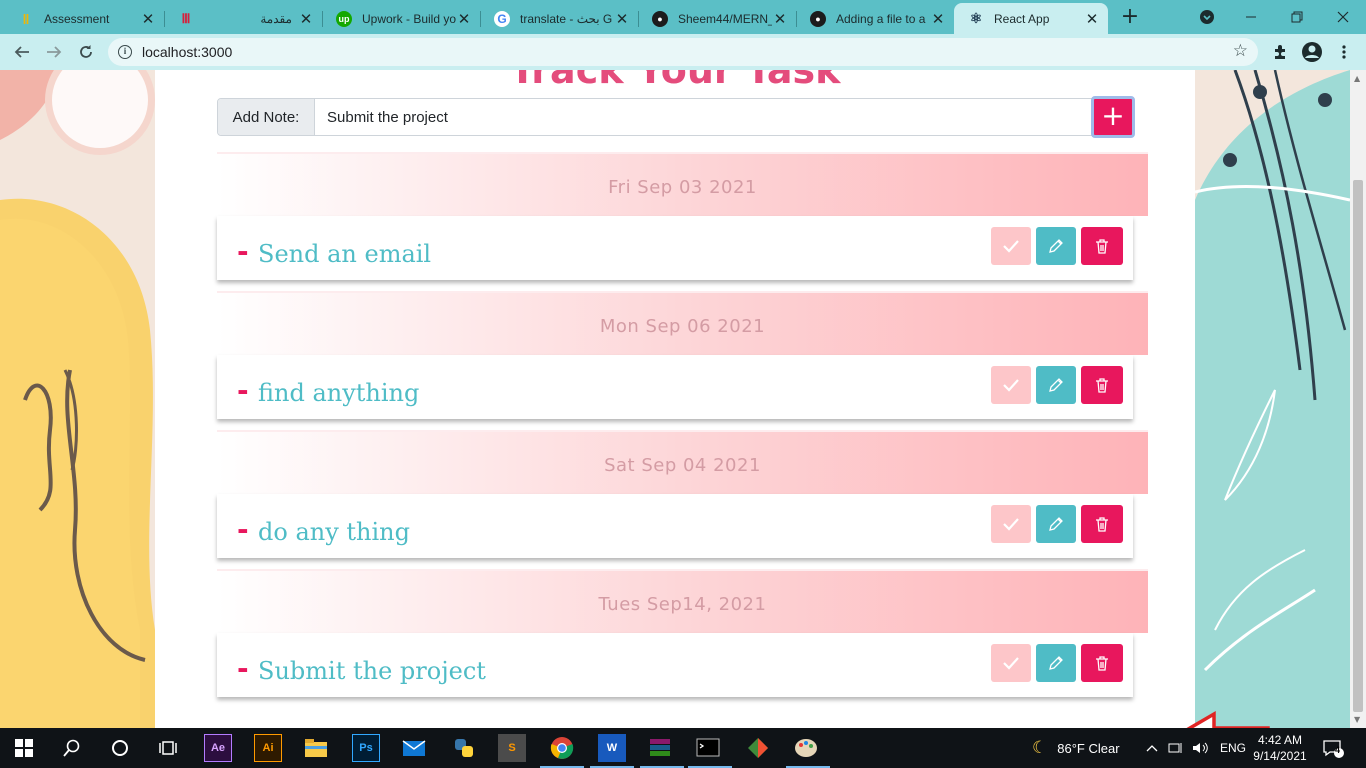 This screenshot has width=1366, height=768. Describe the element at coordinates (1357, 719) in the screenshot. I see `scroll-down-icon: ▼` at that location.